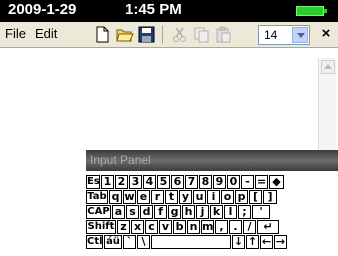  What do you see at coordinates (174, 212) in the screenshot?
I see `key-g: g` at bounding box center [174, 212].